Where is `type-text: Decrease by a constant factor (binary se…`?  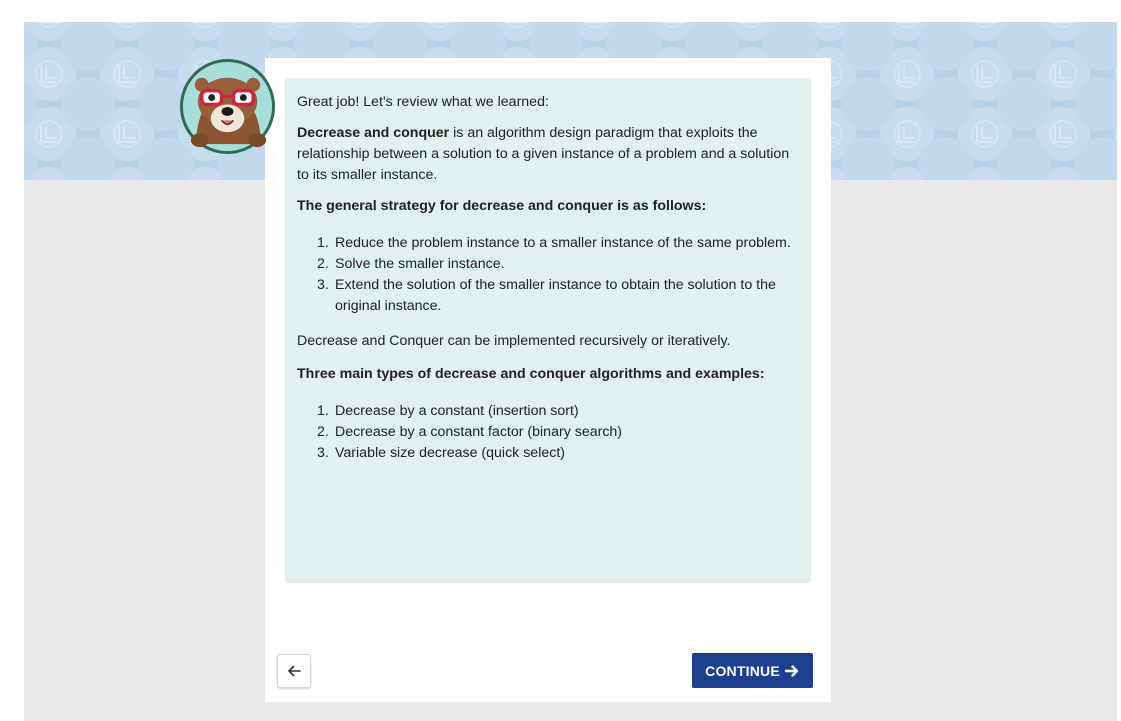
type-text: Decrease by a constant factor (binary se… is located at coordinates (479, 432).